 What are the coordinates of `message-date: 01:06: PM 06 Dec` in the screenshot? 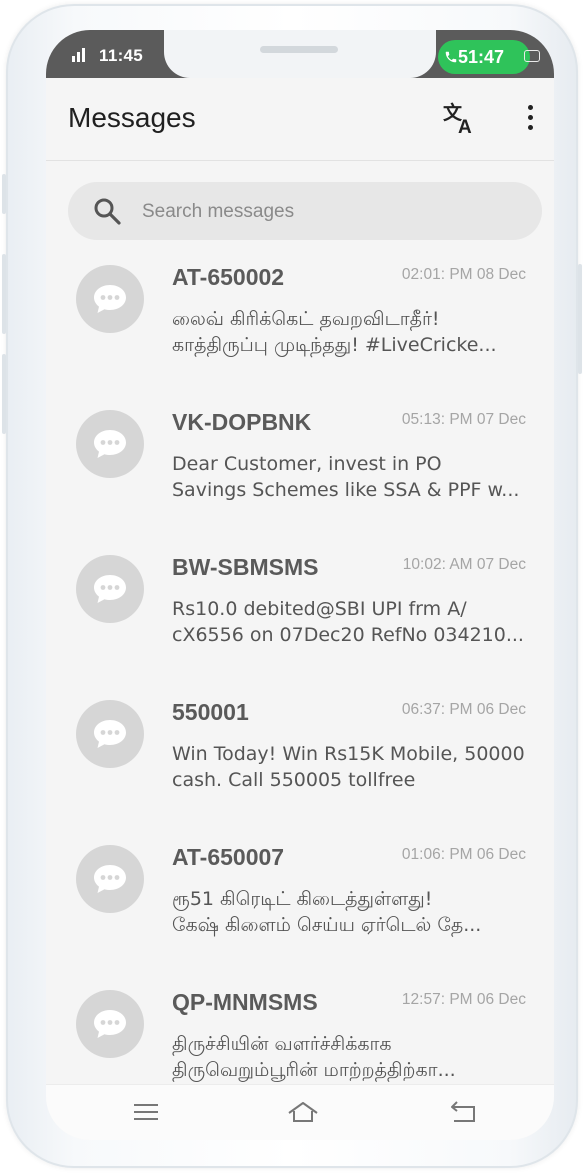 It's located at (463, 854).